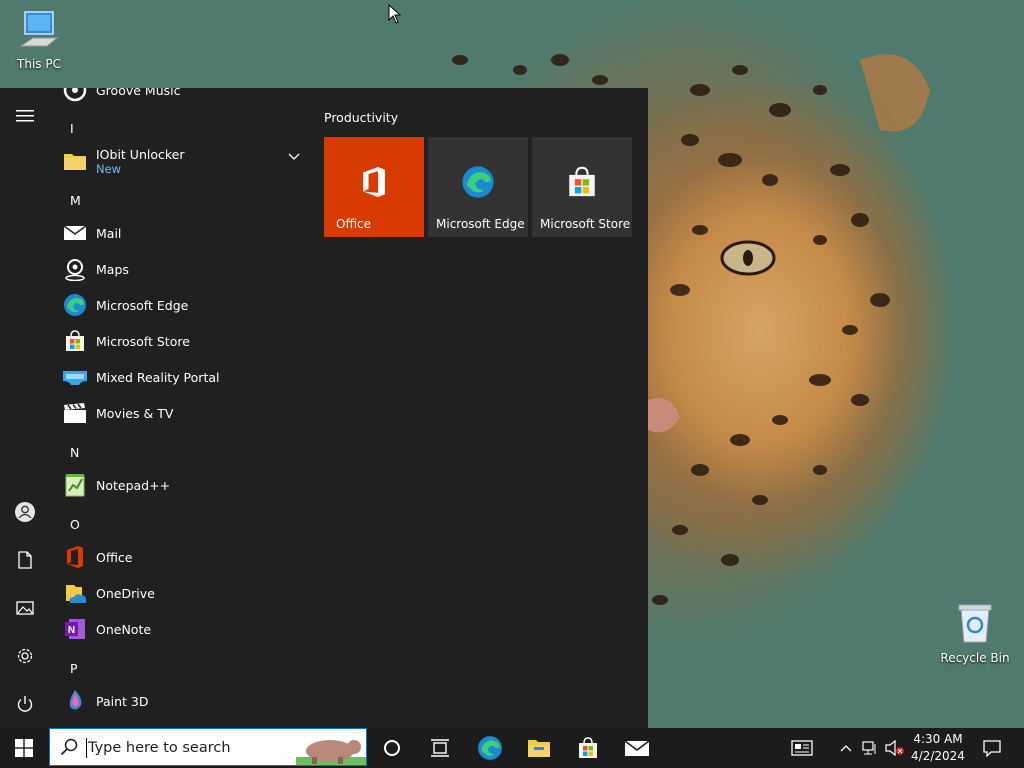  What do you see at coordinates (25, 608) in the screenshot?
I see `pictures-icon` at bounding box center [25, 608].